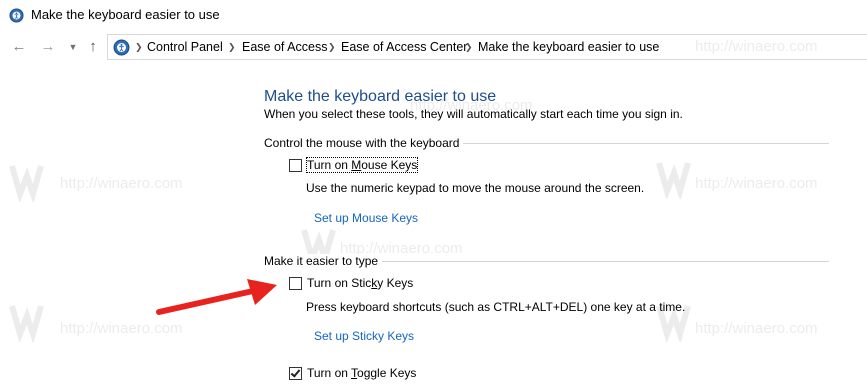 This screenshot has width=867, height=385. What do you see at coordinates (360, 283) in the screenshot?
I see `sticky-keys-label: Turn on Sticky Keys` at bounding box center [360, 283].